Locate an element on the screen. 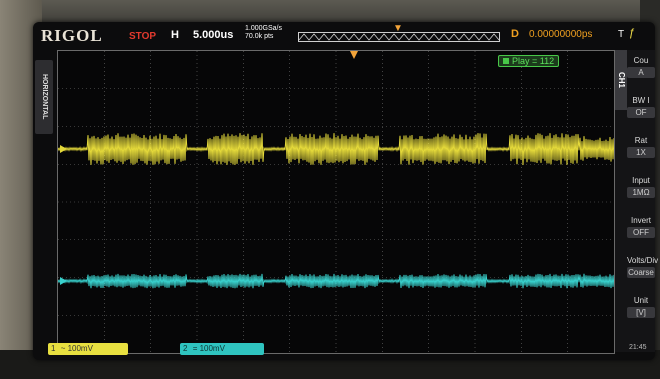 The height and width of the screenshot is (379, 660). menu-bw-limit: BW I OF is located at coordinates (641, 107).